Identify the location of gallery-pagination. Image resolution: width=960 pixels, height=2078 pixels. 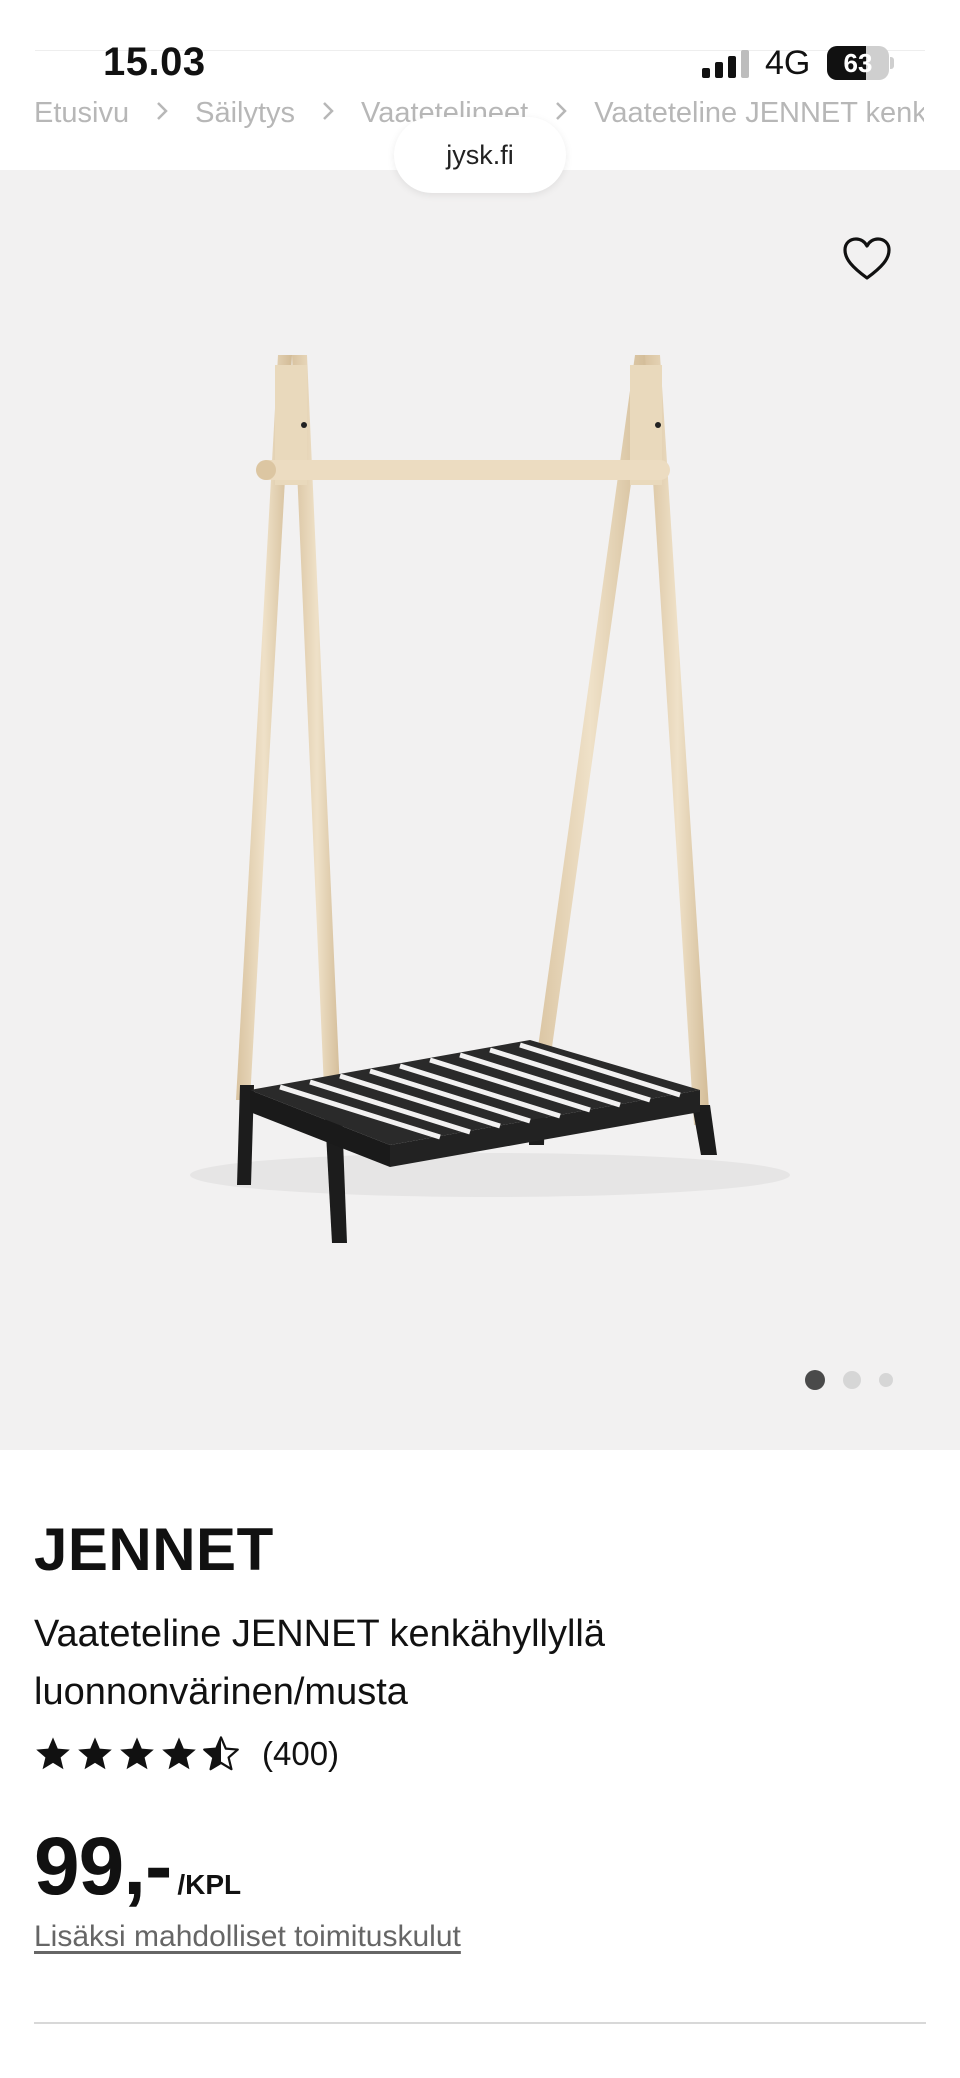
(849, 1380).